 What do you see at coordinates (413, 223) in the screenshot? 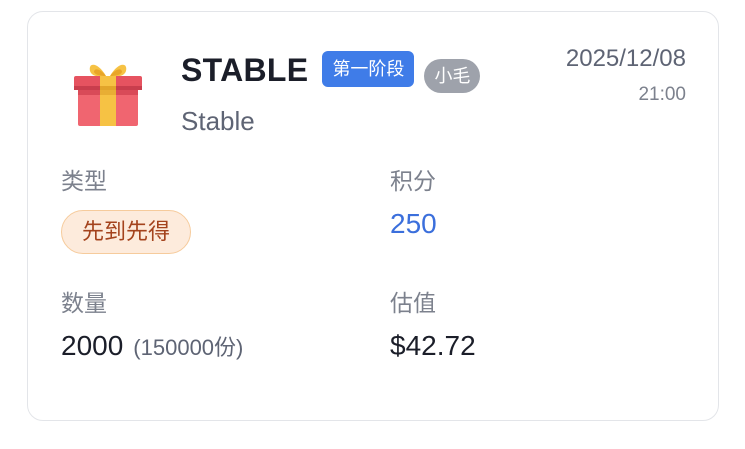
I see `points-value: 250` at bounding box center [413, 223].